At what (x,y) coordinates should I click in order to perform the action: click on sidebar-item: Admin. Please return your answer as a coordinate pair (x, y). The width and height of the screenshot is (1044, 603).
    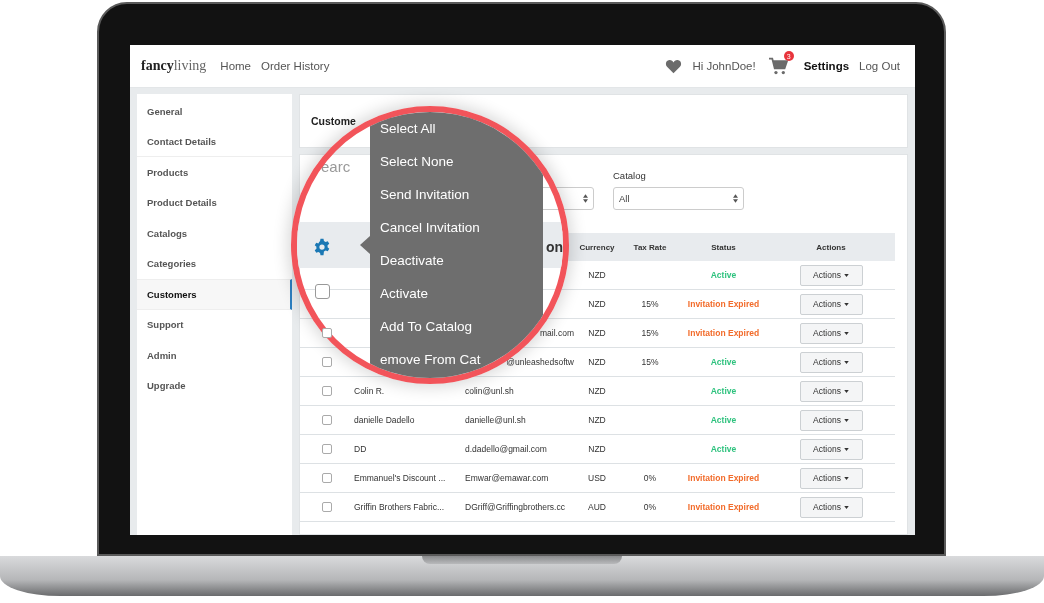
    Looking at the image, I should click on (214, 355).